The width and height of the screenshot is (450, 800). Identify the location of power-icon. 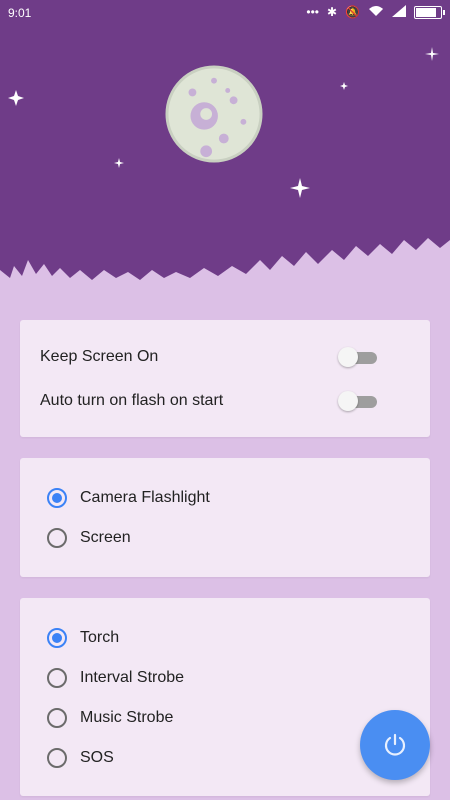
(395, 744).